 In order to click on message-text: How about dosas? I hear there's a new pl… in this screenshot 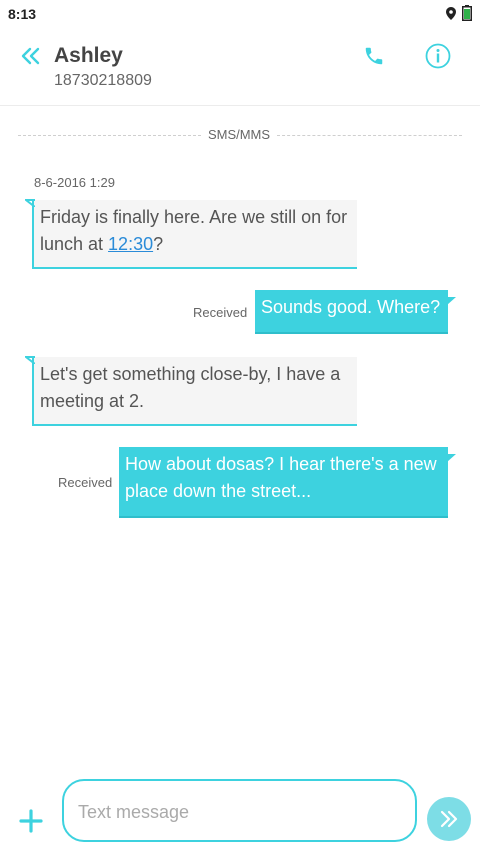, I will do `click(281, 477)`.